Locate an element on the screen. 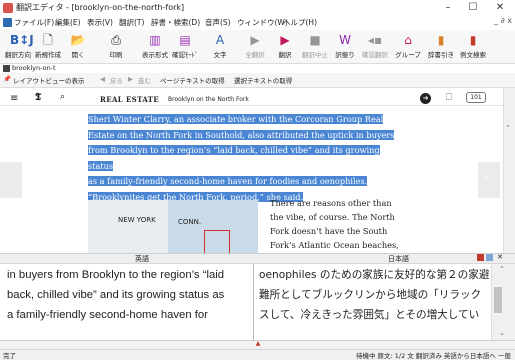  ja-line: oenophiles のための家族に友好的な第２の家避 is located at coordinates (374, 275).